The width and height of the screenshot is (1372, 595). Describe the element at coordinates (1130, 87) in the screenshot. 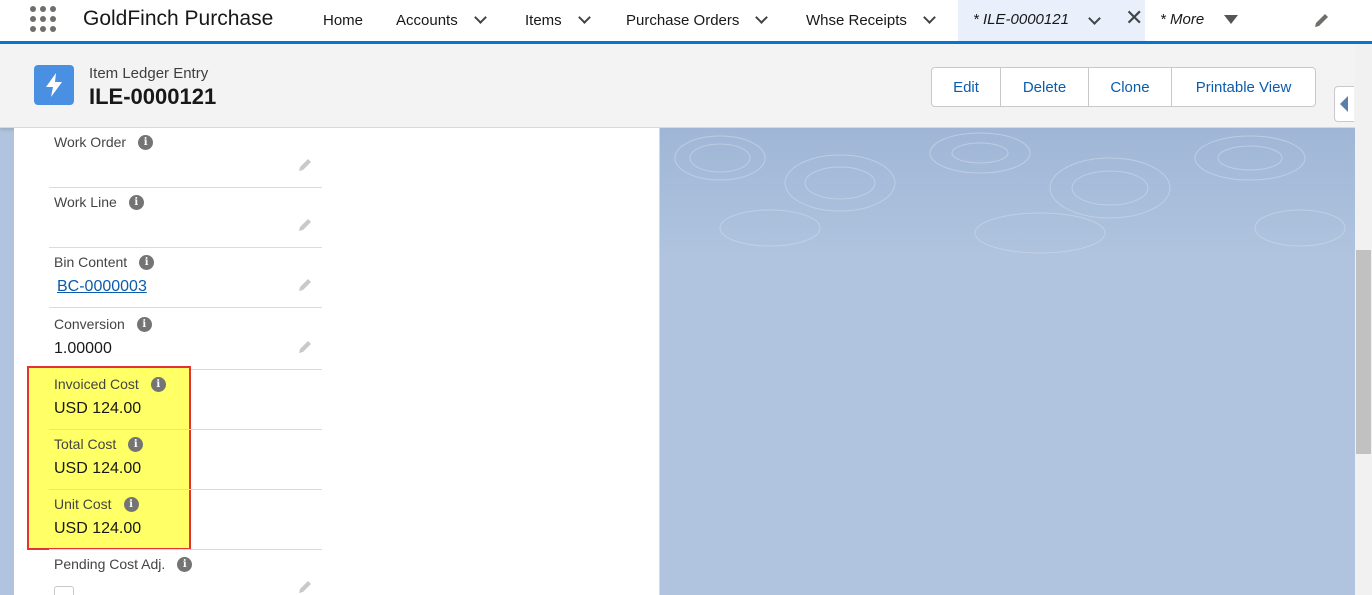

I see `clone-button: Clone` at that location.